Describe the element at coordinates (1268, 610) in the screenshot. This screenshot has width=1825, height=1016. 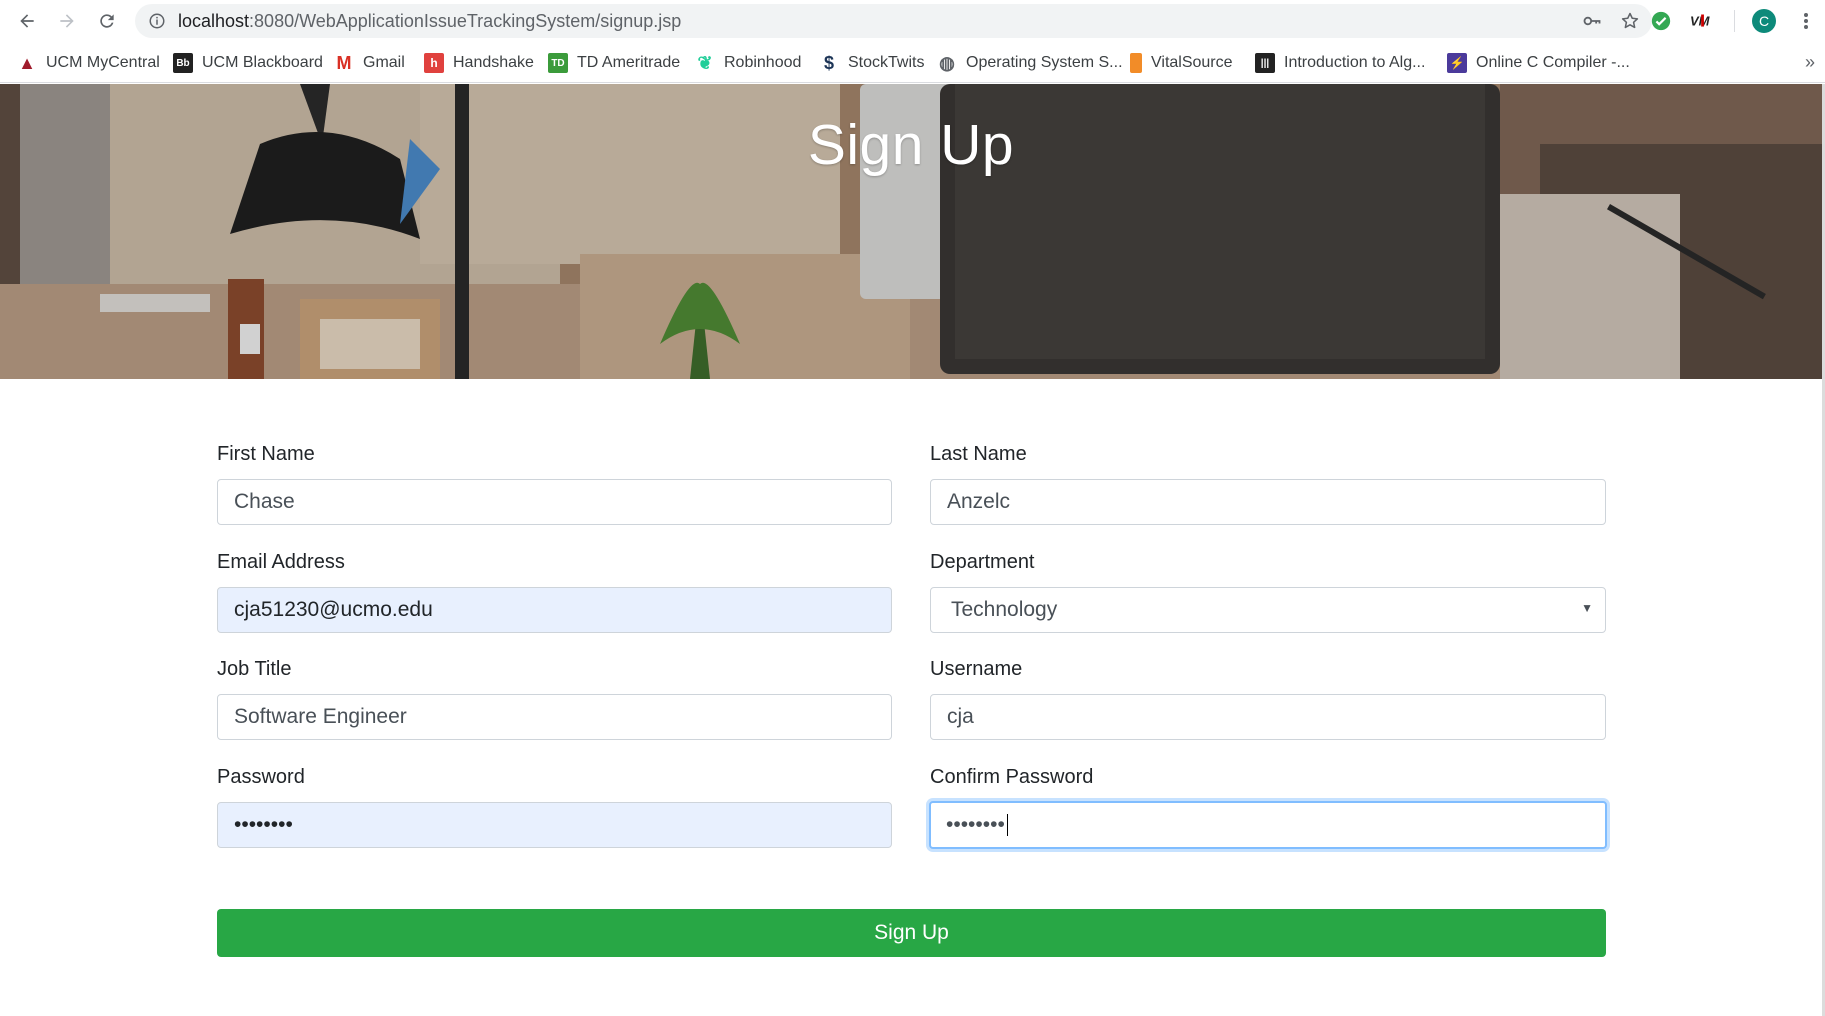
I see `department-select: Technology ▼` at that location.